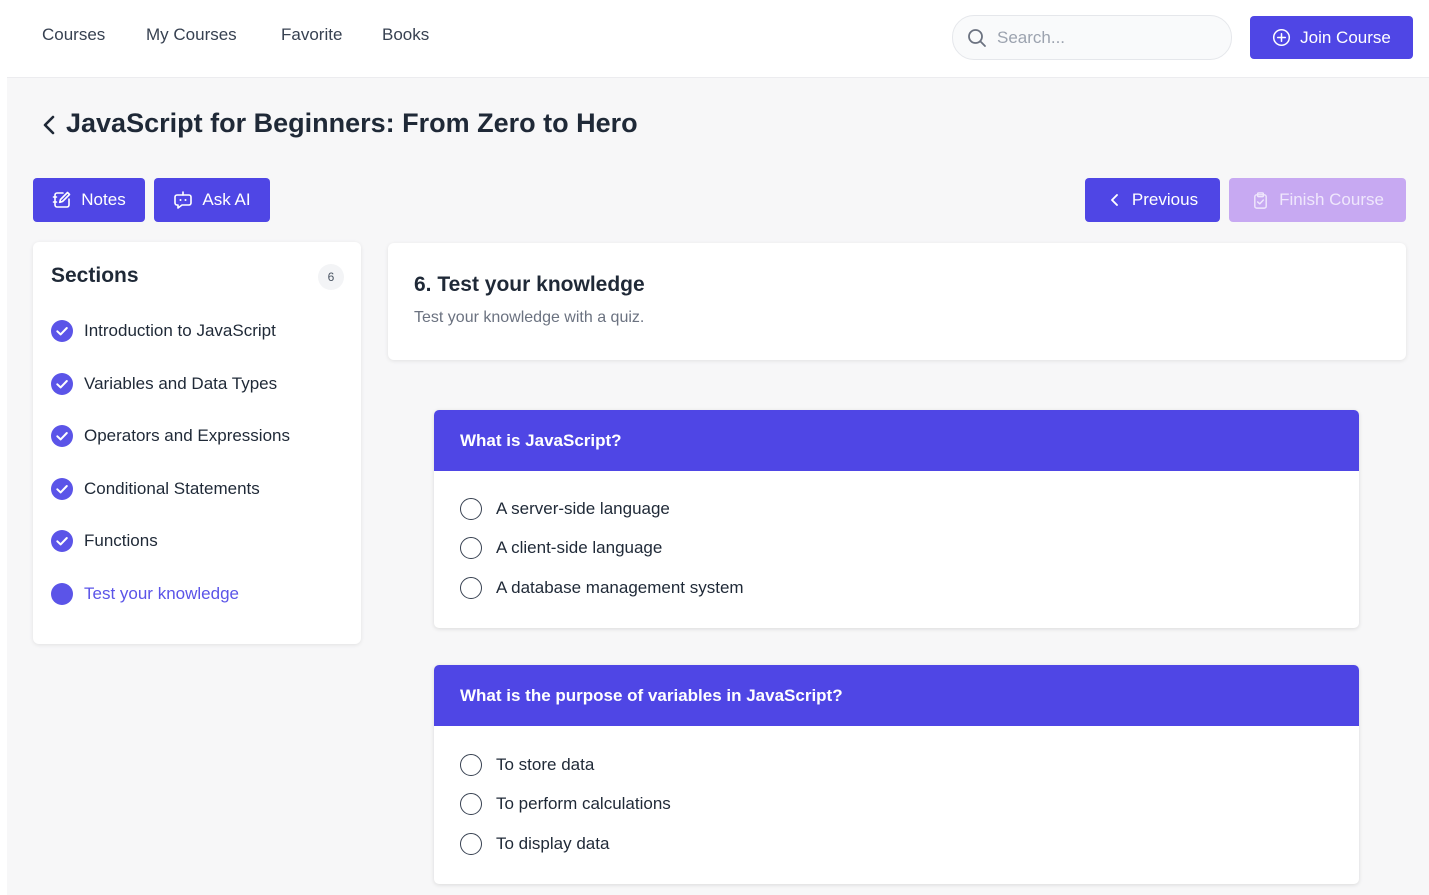 The width and height of the screenshot is (1429, 895). What do you see at coordinates (103, 199) in the screenshot?
I see `notes-label: Notes` at bounding box center [103, 199].